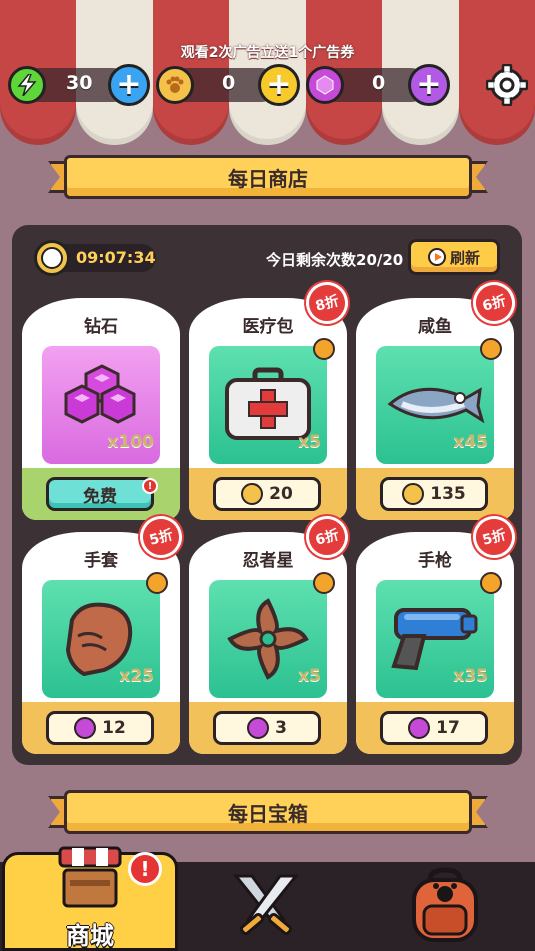 The width and height of the screenshot is (535, 951). What do you see at coordinates (267, 494) in the screenshot?
I see `buy-button: 20` at bounding box center [267, 494].